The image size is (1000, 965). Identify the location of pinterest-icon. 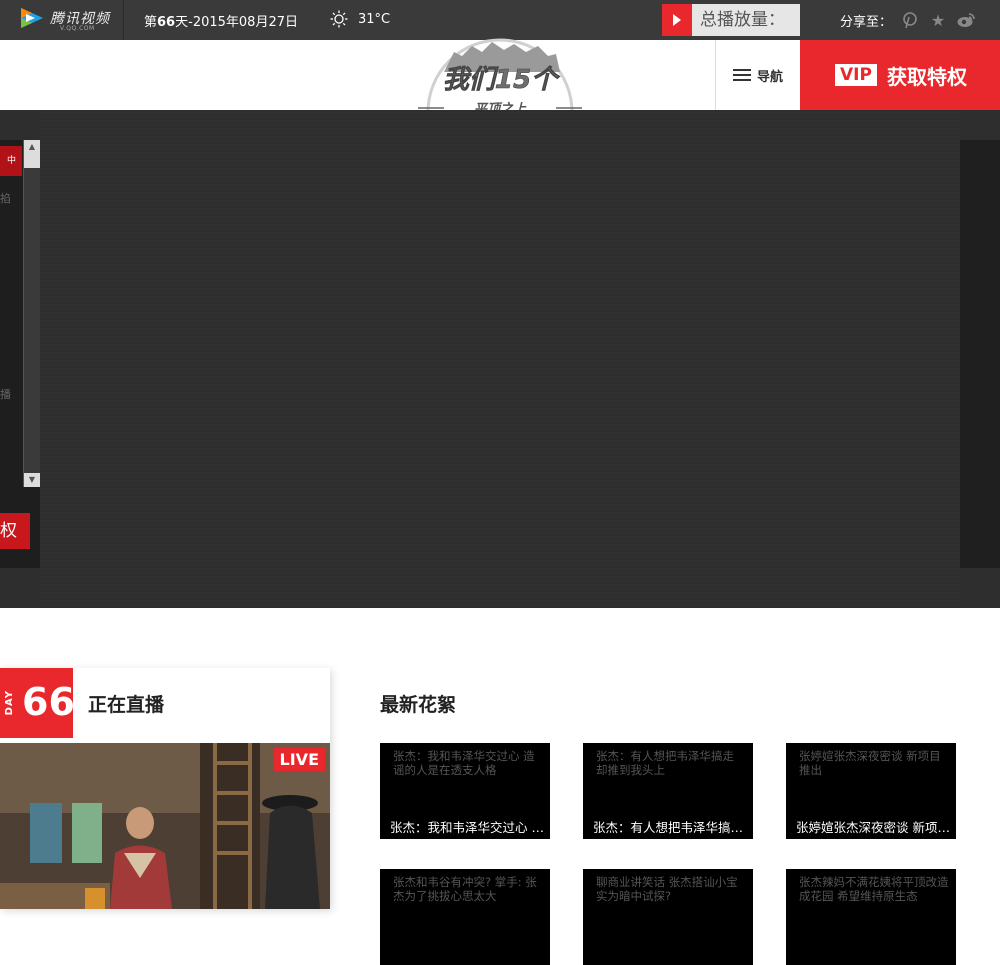
(910, 20).